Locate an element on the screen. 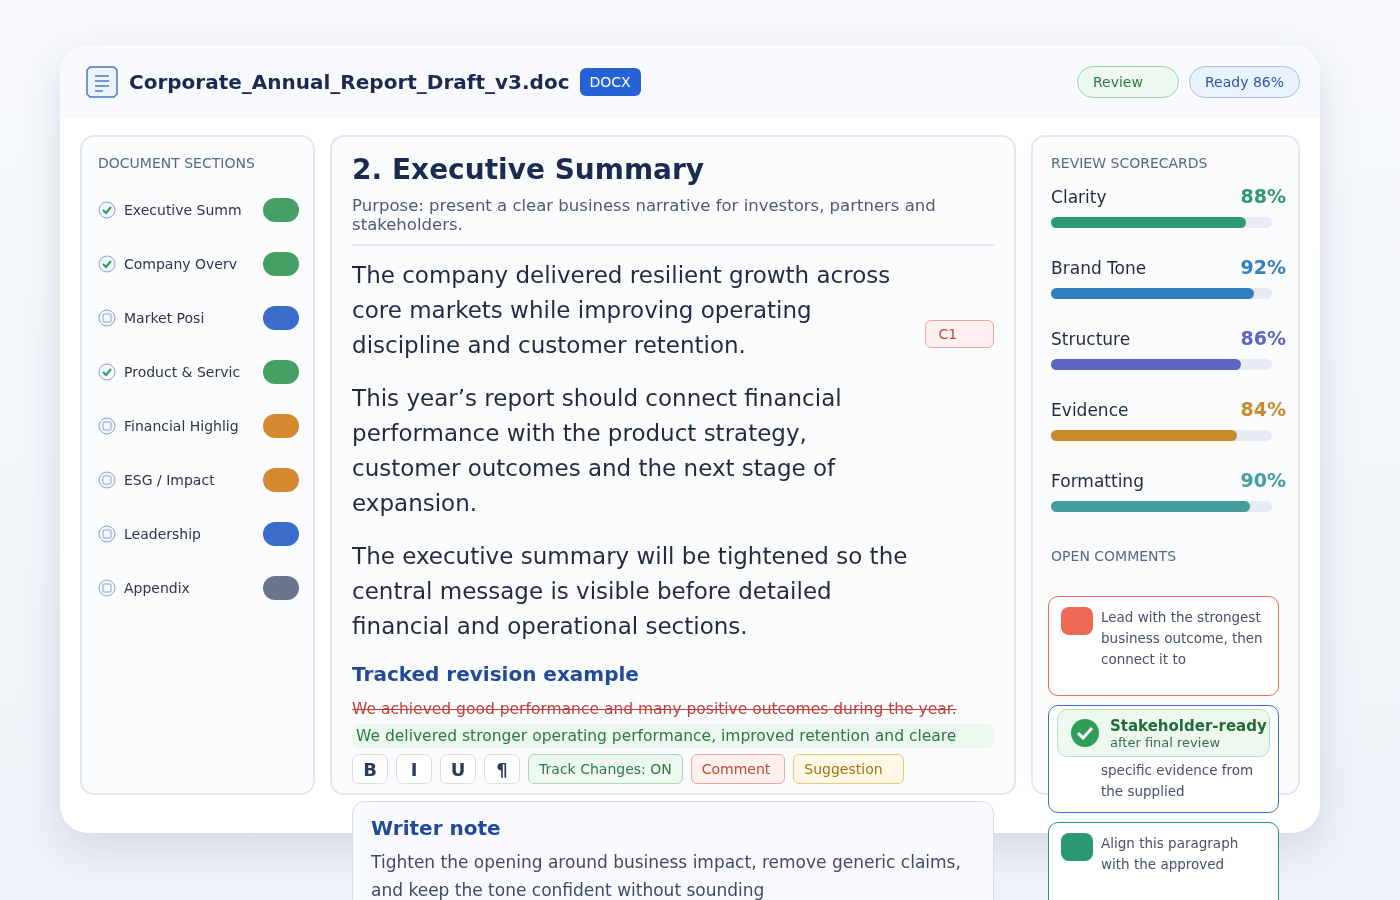  score-value: 84% is located at coordinates (1263, 409).